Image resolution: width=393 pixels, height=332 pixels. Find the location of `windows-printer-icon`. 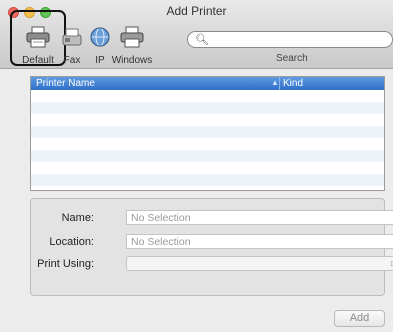

windows-printer-icon is located at coordinates (132, 37).